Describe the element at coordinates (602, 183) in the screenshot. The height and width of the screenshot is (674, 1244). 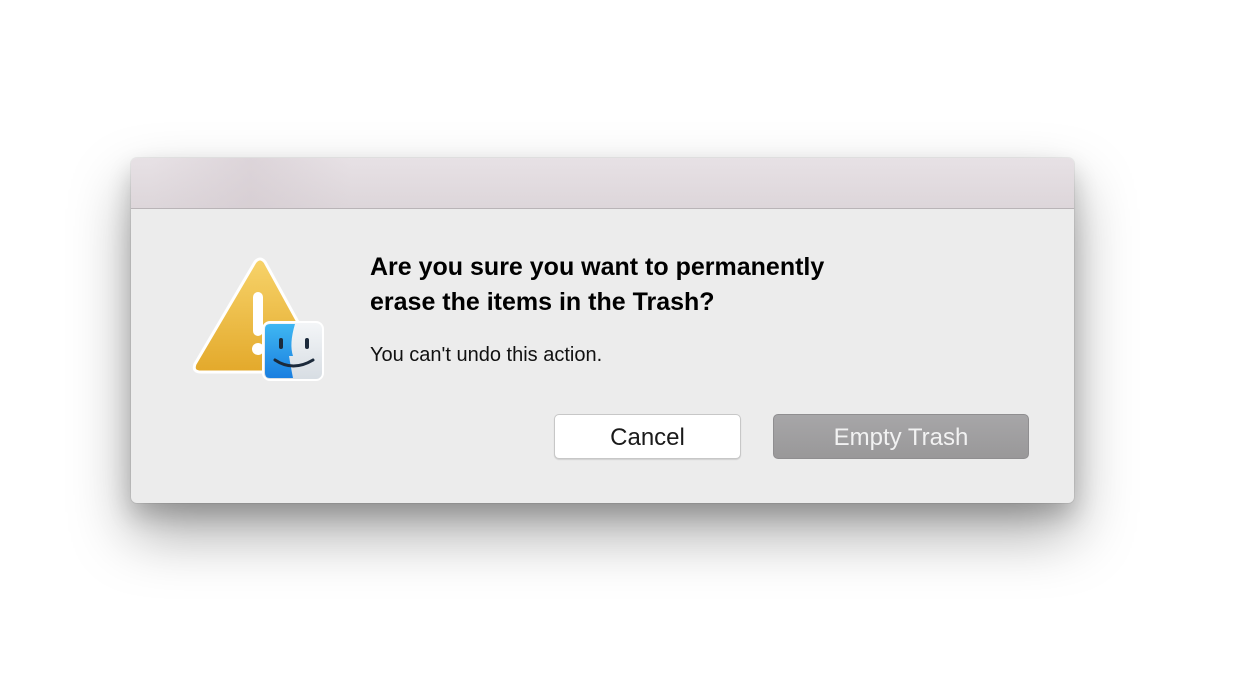
I see `dialog-titlebar` at that location.